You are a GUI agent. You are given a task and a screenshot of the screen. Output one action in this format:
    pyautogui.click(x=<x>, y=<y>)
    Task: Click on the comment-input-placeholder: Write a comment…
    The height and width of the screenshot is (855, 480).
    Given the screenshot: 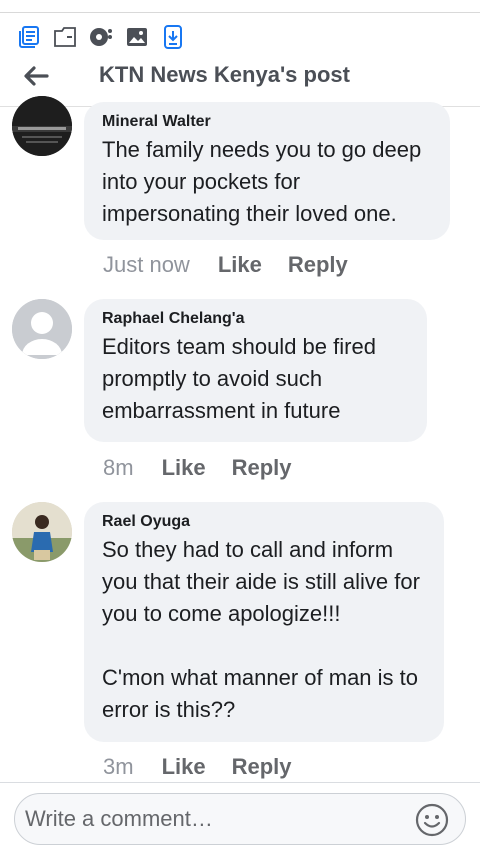 What is the action you would take?
    pyautogui.click(x=119, y=818)
    